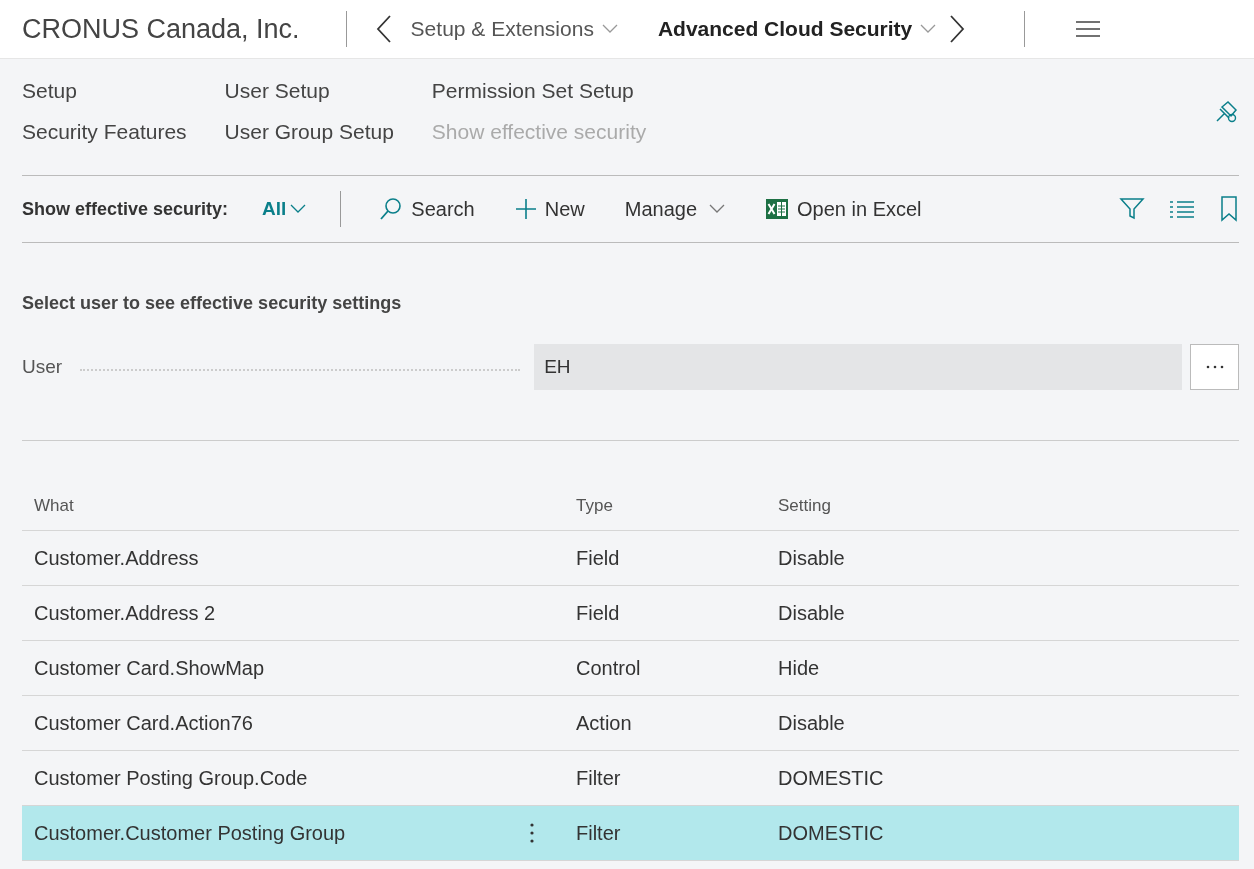  I want to click on toolbar-button: Open in Excel, so click(843, 209).